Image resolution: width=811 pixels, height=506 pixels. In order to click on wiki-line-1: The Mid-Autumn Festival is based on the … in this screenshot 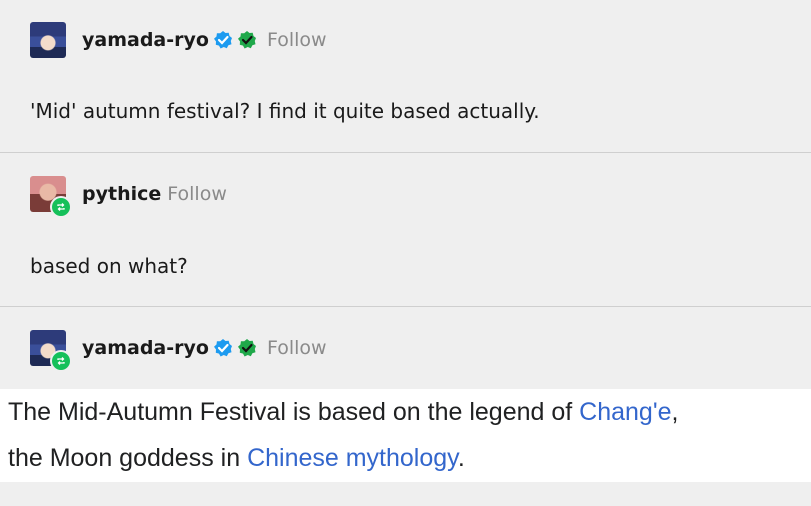, I will do `click(343, 412)`.